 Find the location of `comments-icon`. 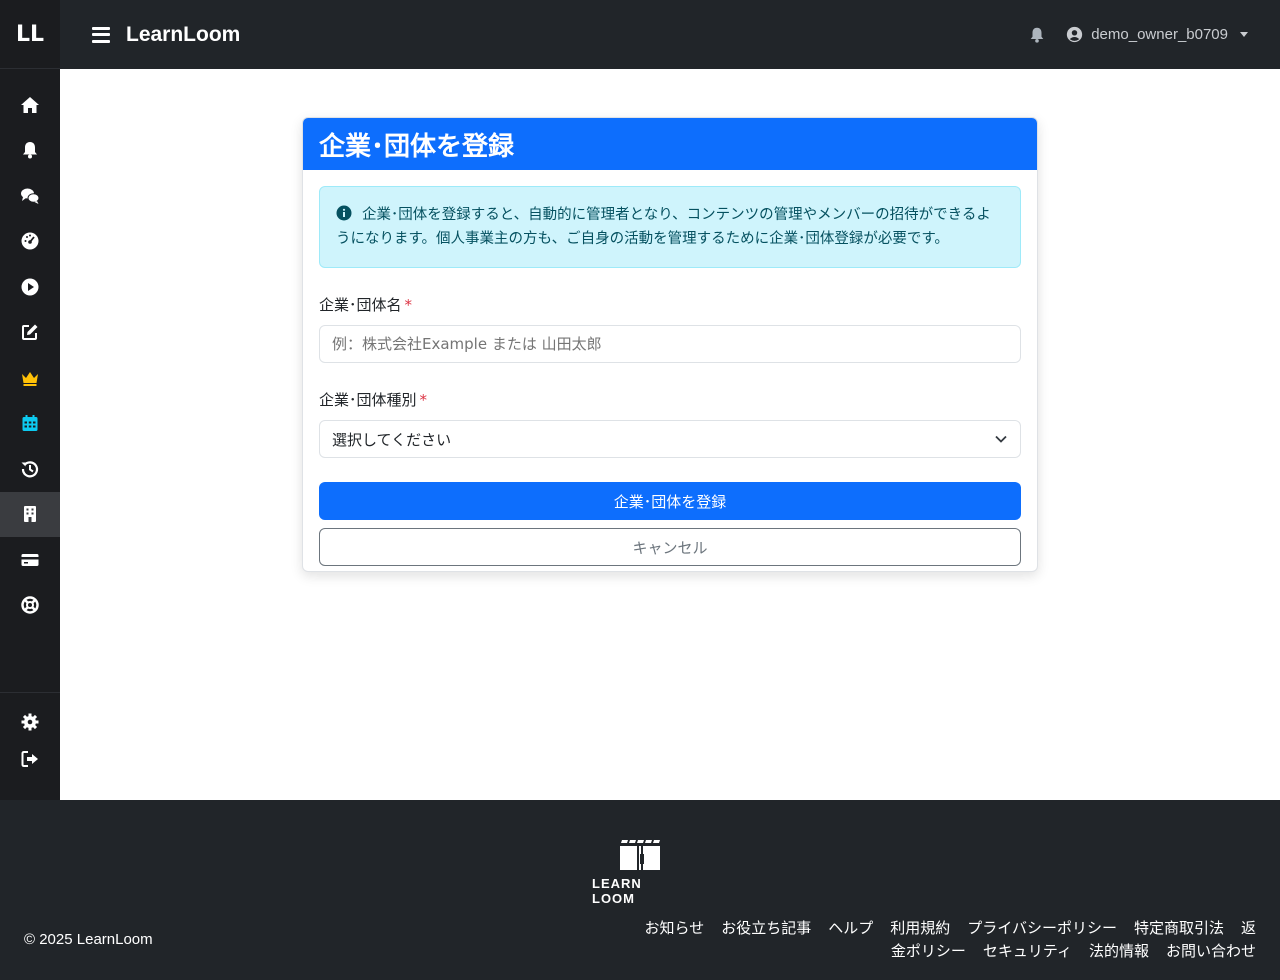

comments-icon is located at coordinates (30, 196).